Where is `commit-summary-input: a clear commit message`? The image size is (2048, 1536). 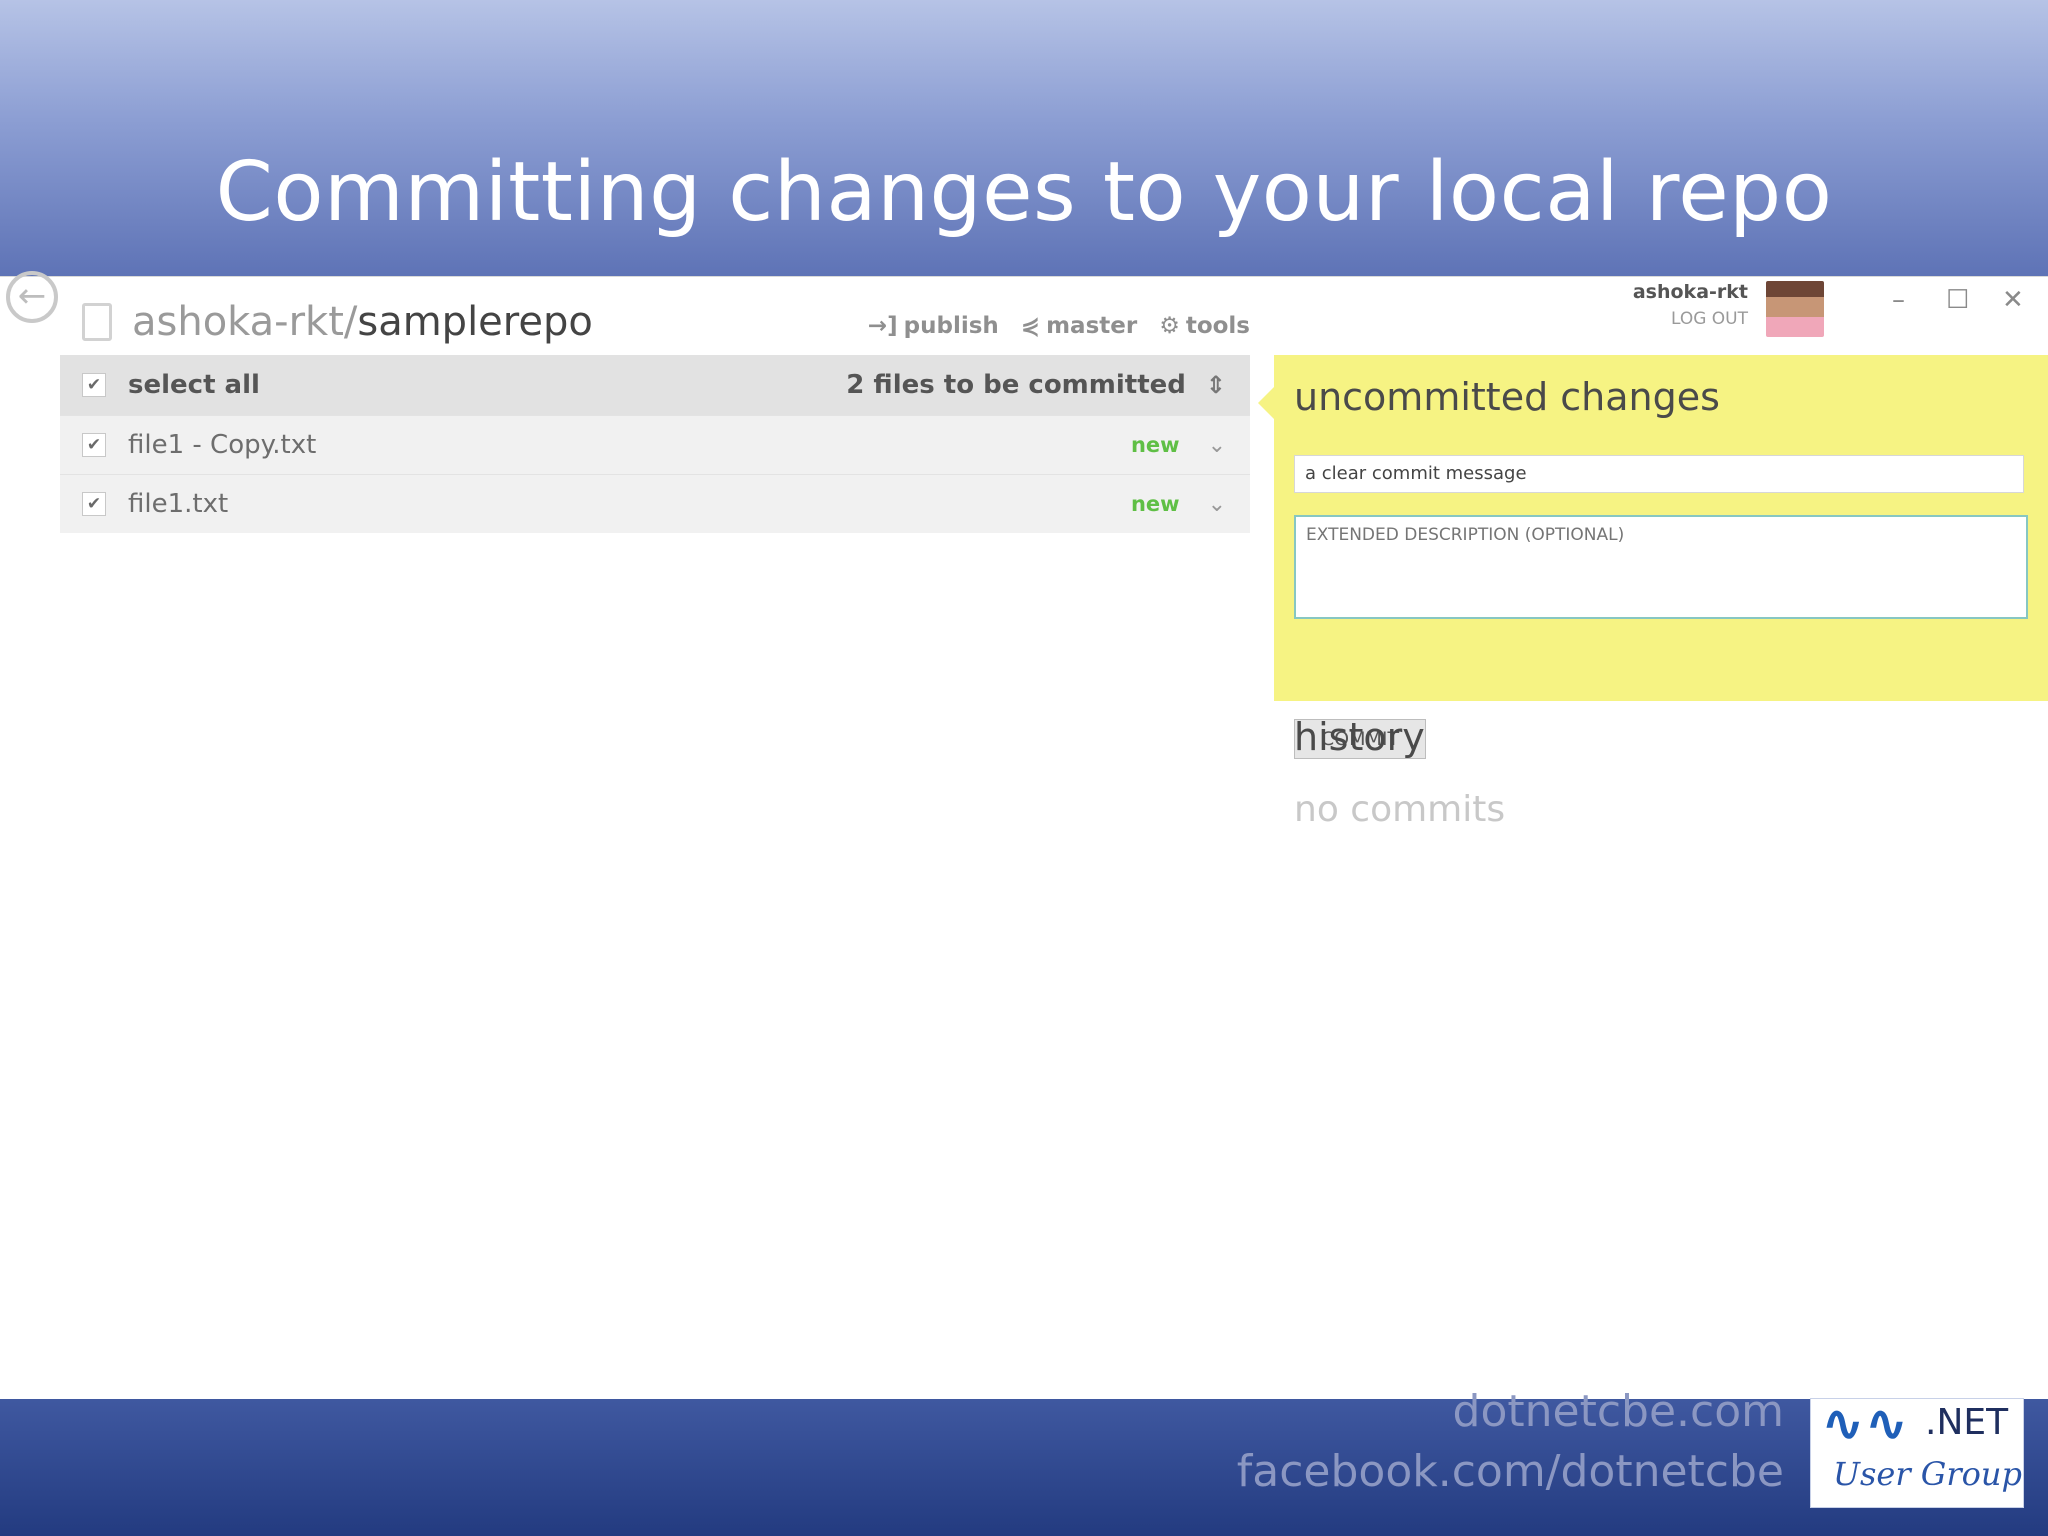 commit-summary-input: a clear commit message is located at coordinates (1659, 474).